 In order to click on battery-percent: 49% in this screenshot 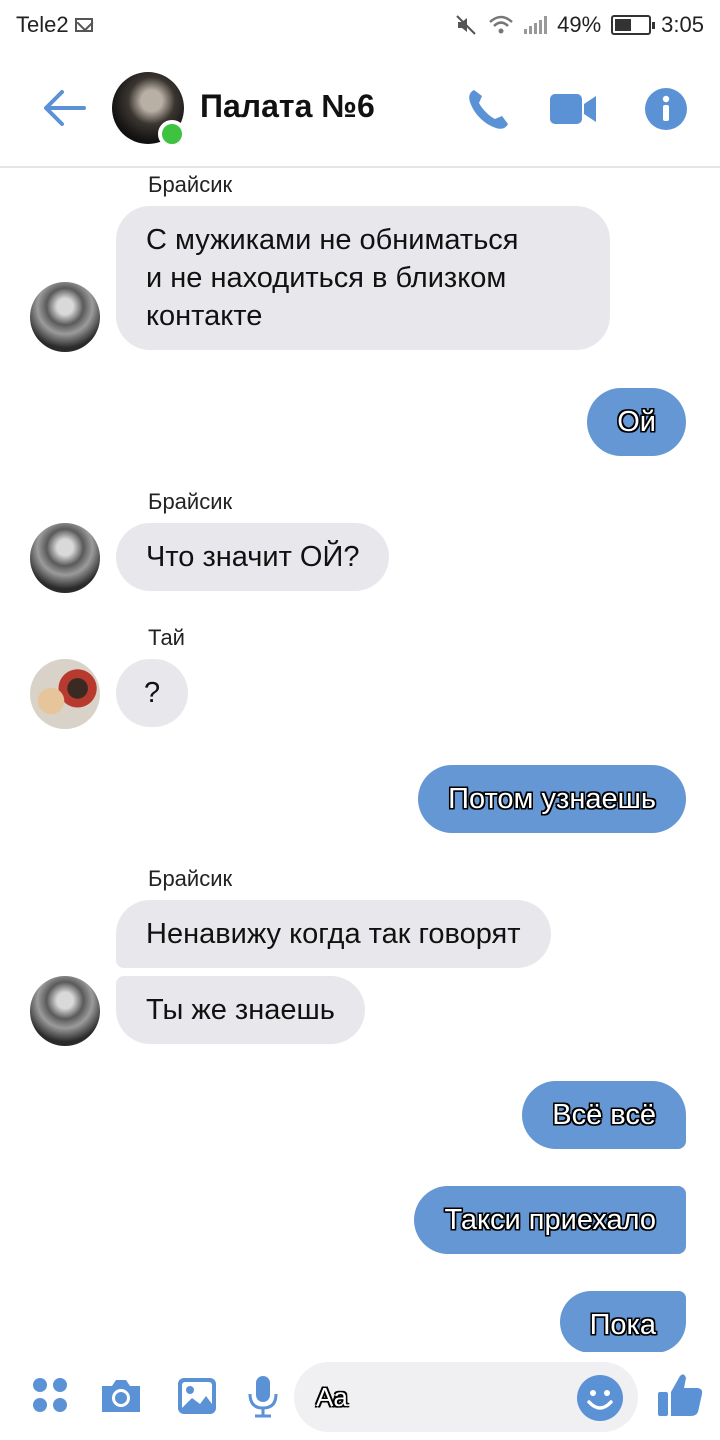, I will do `click(579, 24)`.